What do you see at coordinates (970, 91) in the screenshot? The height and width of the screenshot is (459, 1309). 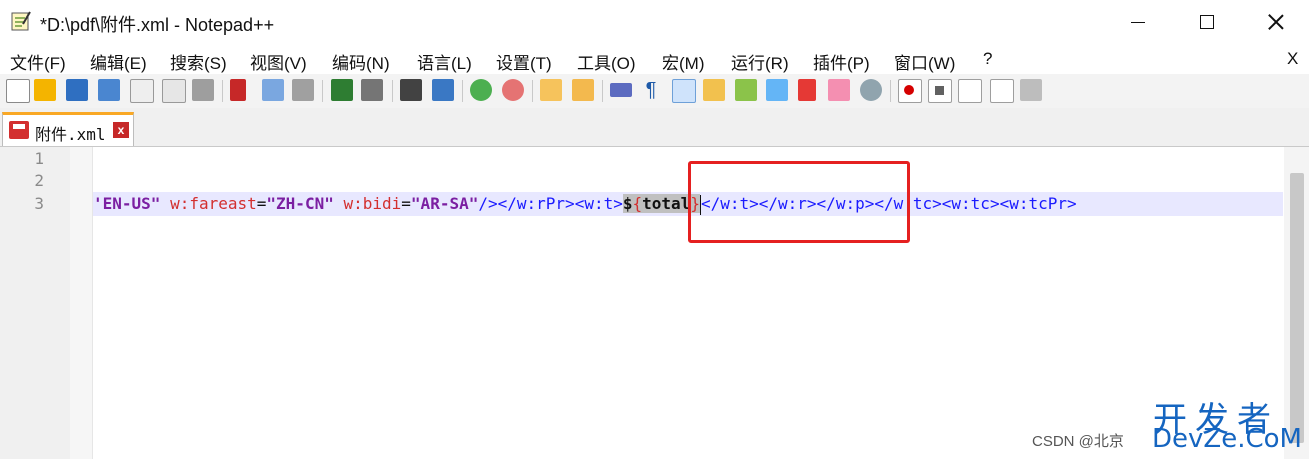 I see `play-macro-icon` at bounding box center [970, 91].